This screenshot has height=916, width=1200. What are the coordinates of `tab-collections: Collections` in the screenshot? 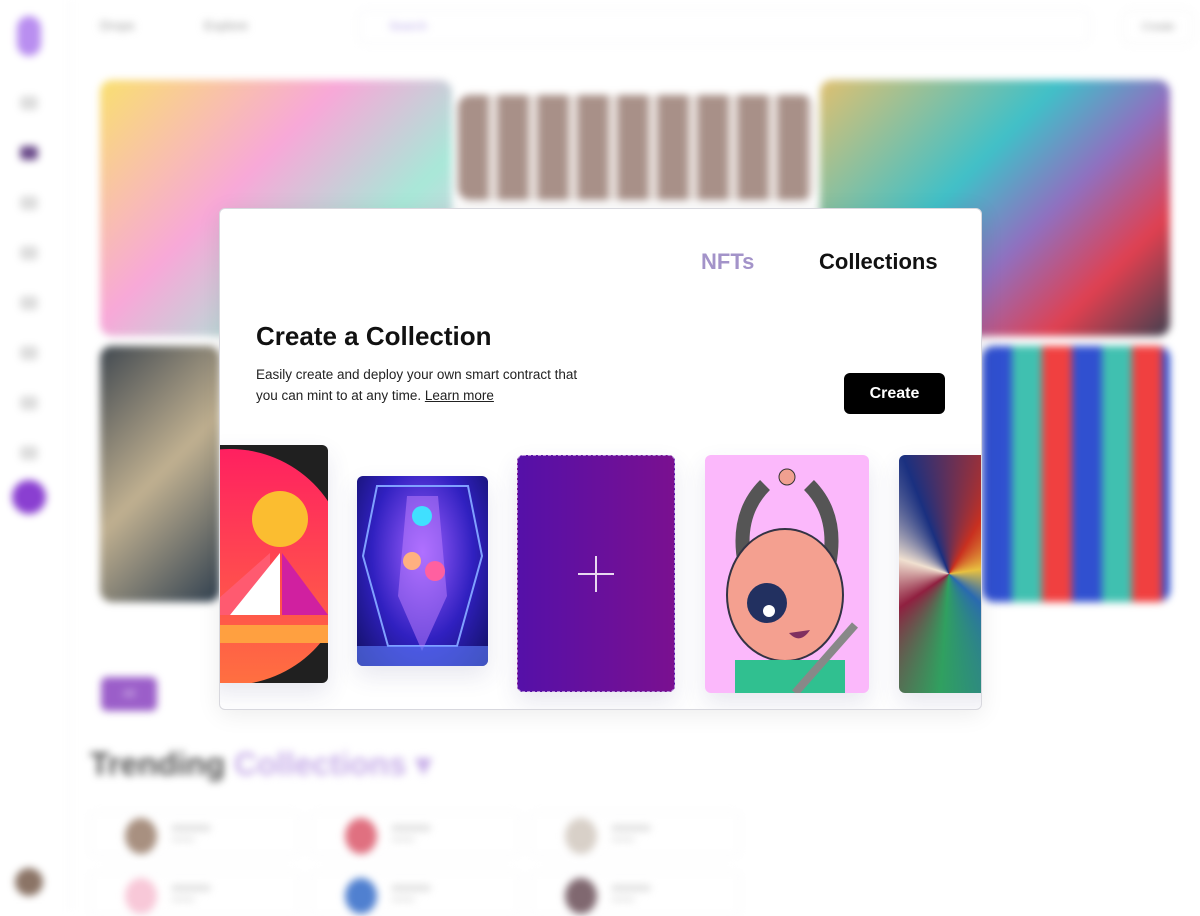 It's located at (878, 262).